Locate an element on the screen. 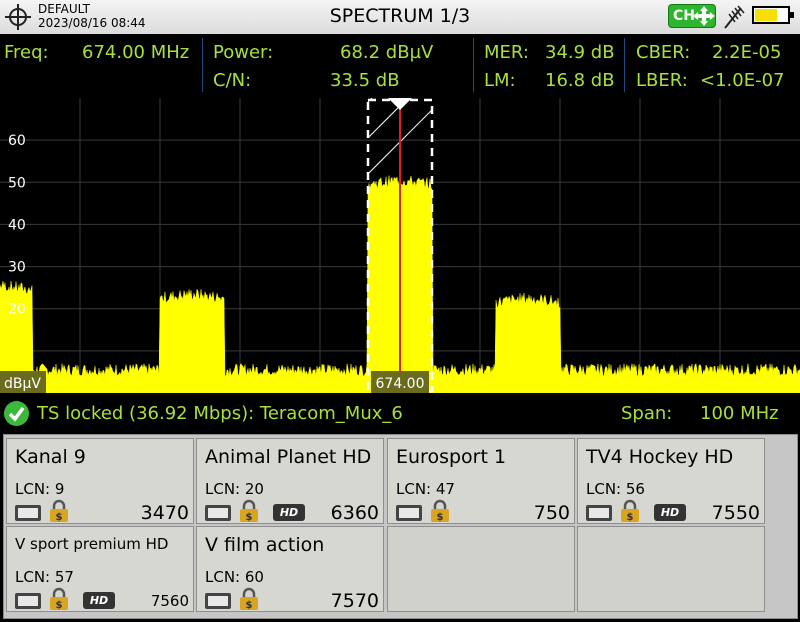  service-name: Animal Planet HD is located at coordinates (288, 457).